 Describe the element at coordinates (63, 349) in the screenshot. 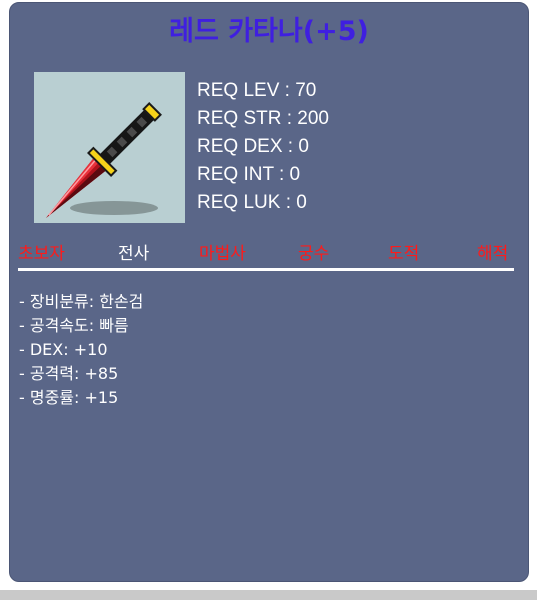

I see `stat-dex: - DEX: +10` at that location.